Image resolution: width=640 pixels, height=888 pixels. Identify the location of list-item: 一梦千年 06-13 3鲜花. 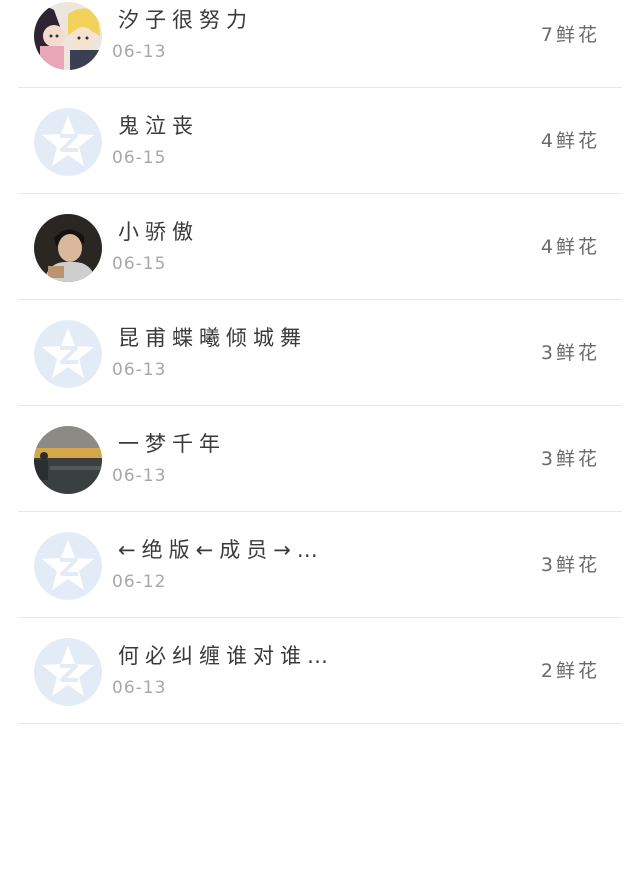
(320, 459).